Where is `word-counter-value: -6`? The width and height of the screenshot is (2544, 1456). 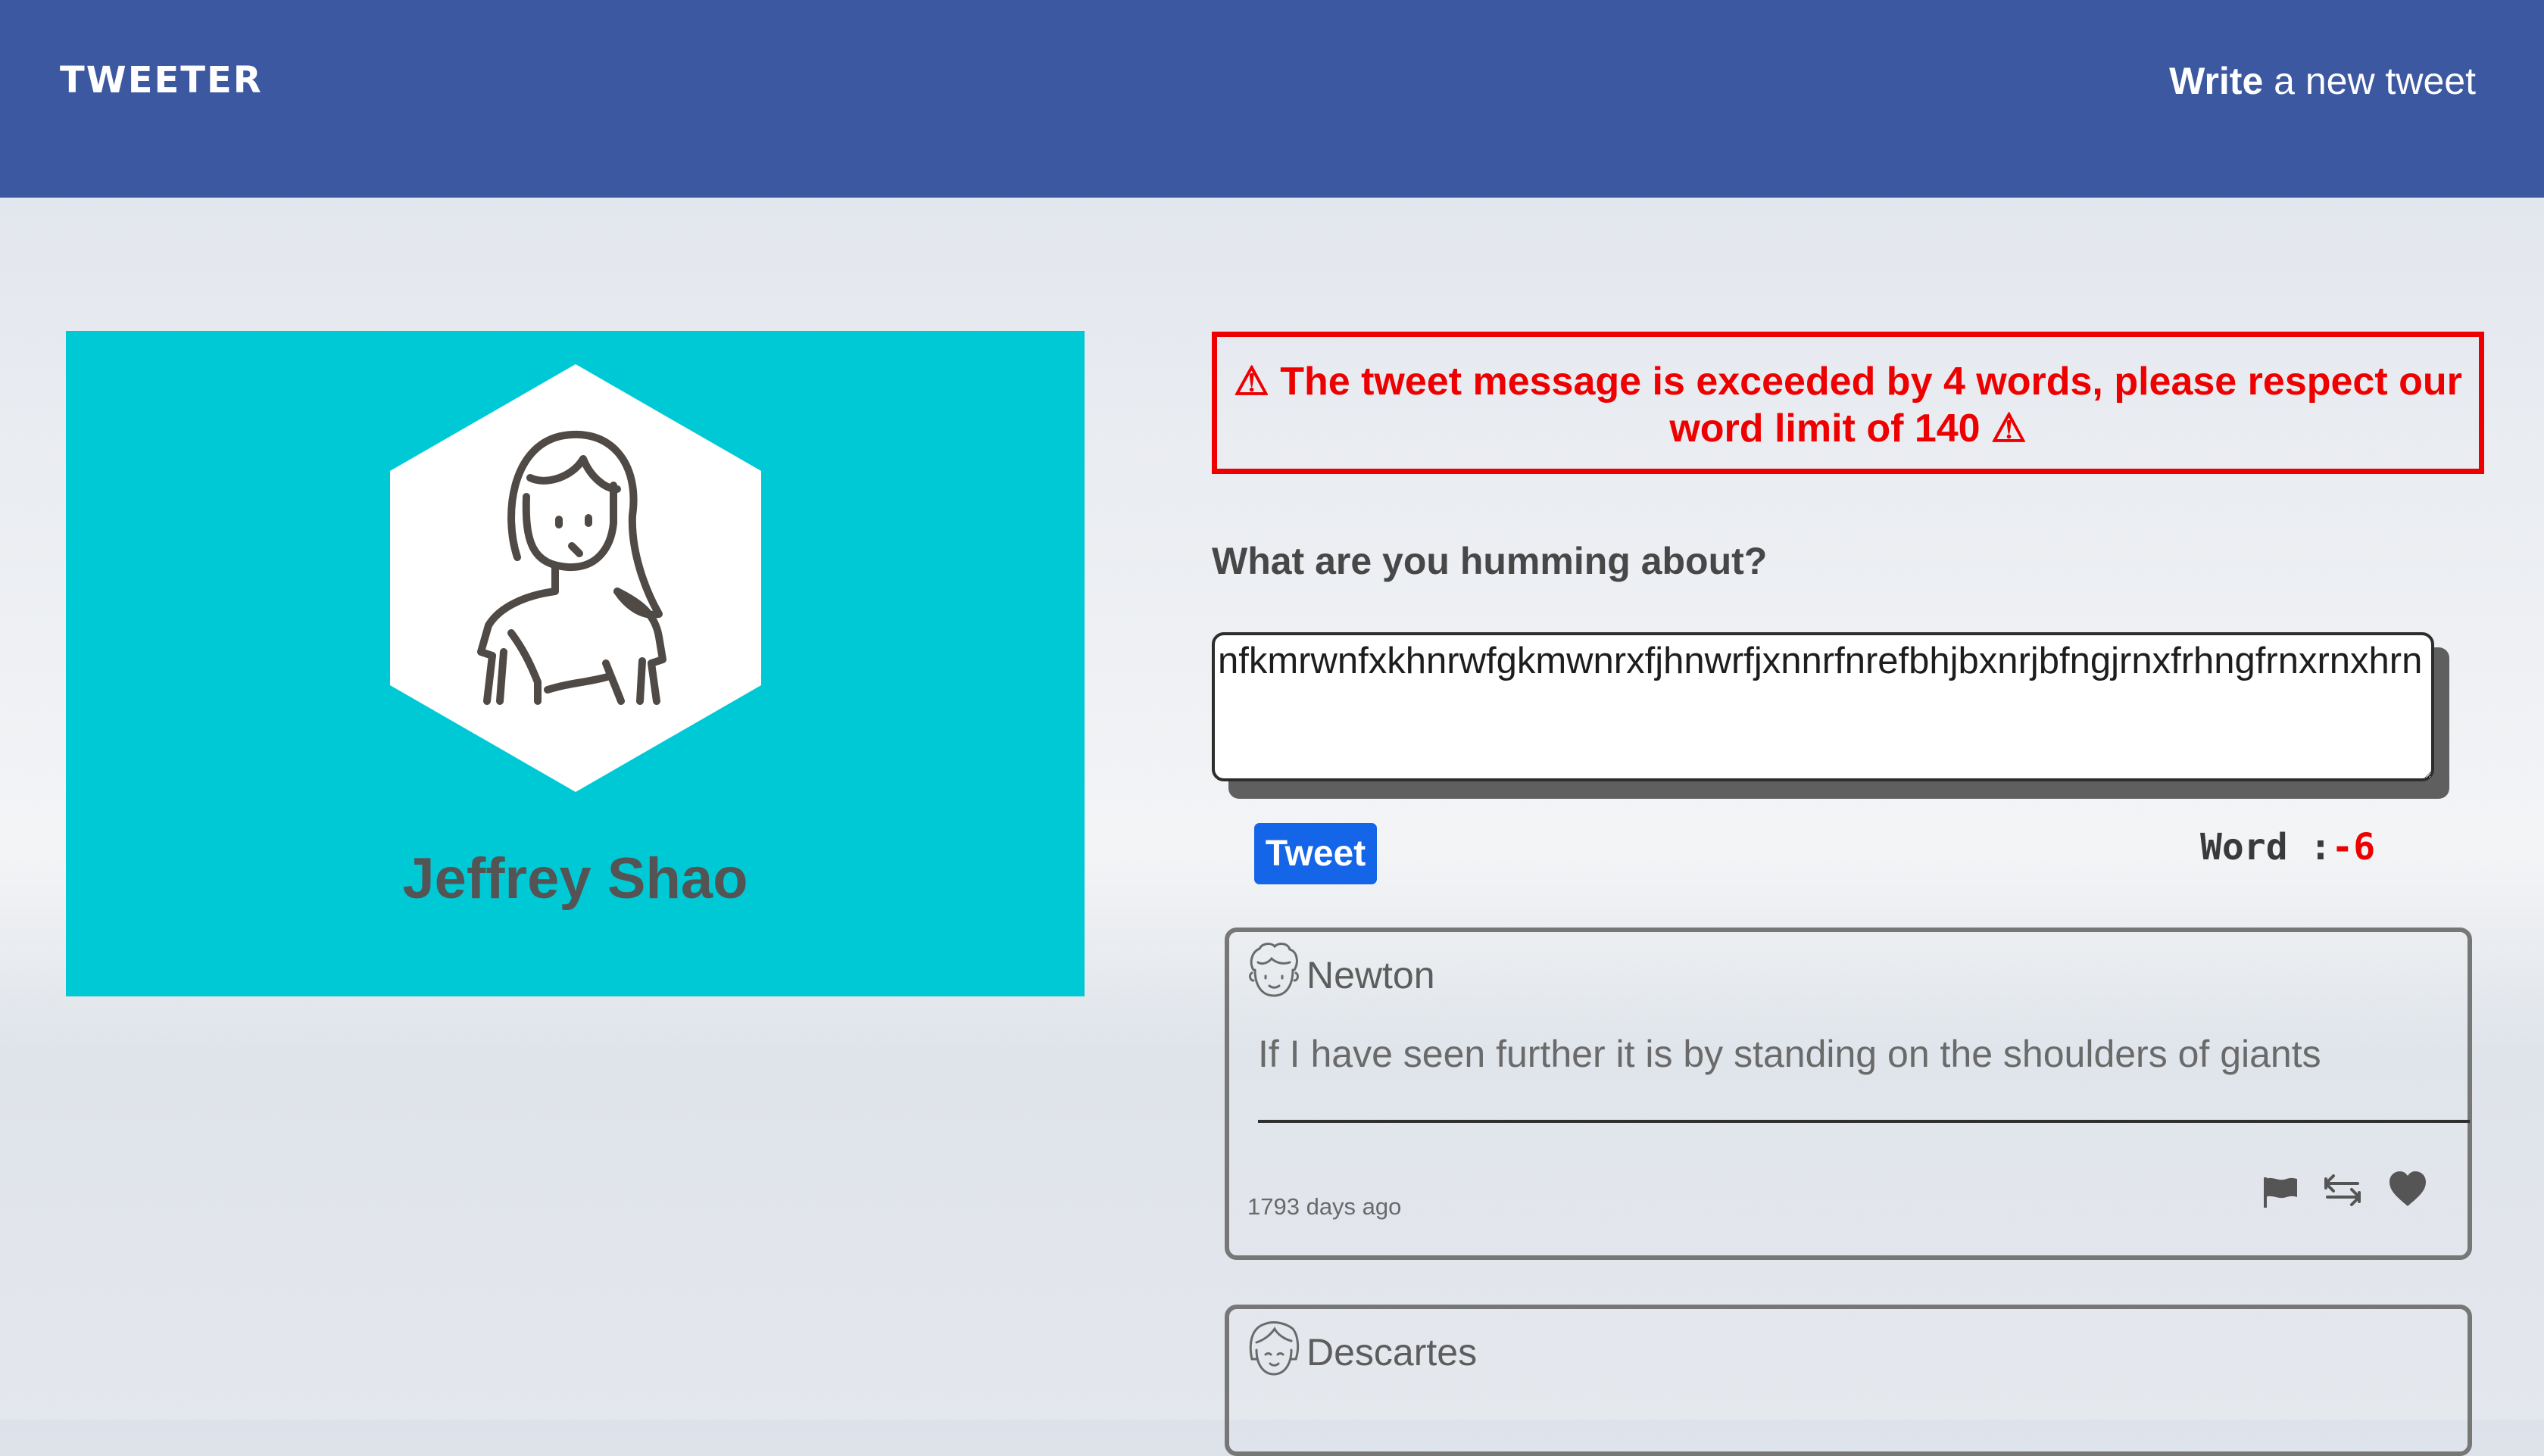
word-counter-value: -6 is located at coordinates (2353, 847).